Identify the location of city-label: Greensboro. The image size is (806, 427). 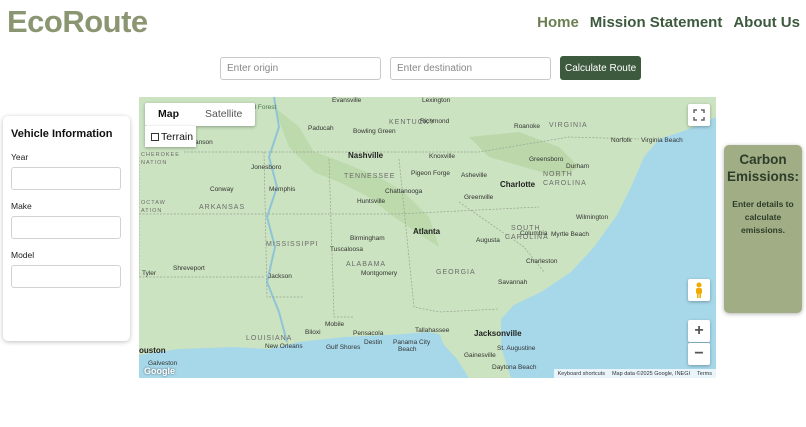
(546, 159).